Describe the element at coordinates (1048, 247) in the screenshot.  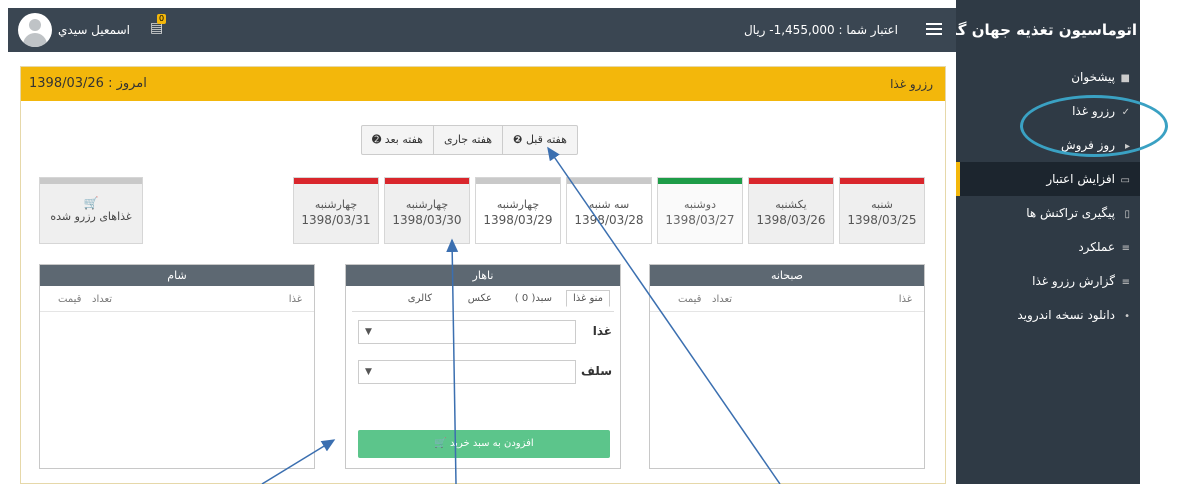
I see `sidebar-item-performance: ≡عملکرد` at that location.